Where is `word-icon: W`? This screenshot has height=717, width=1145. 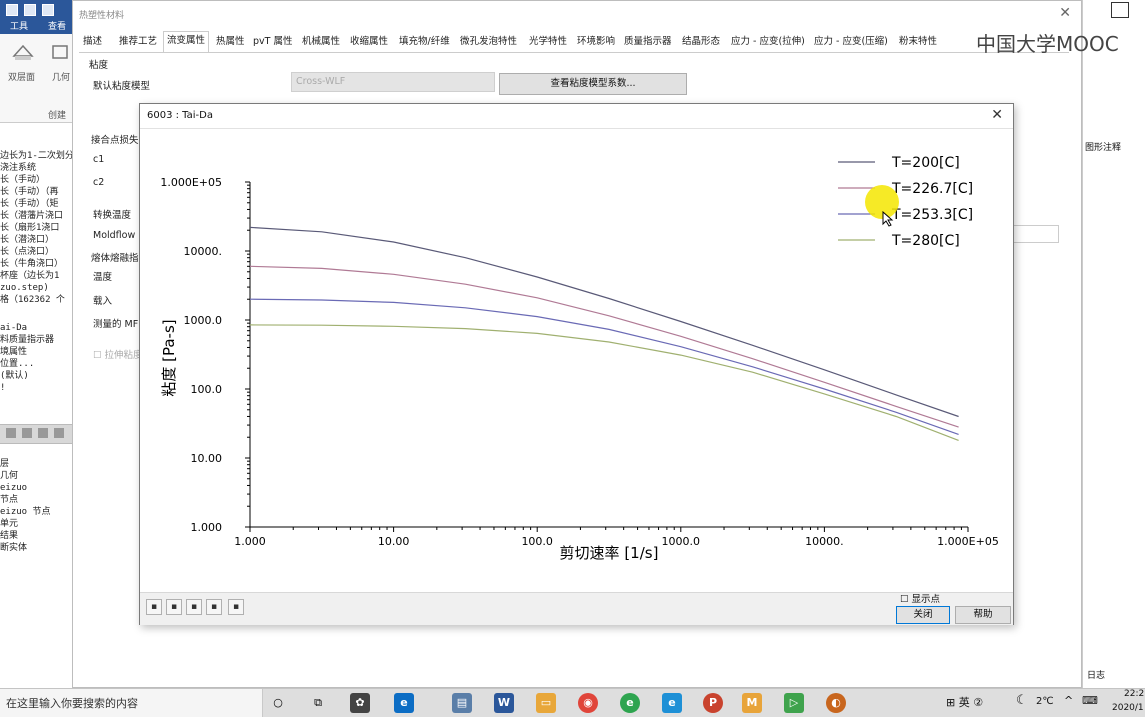 word-icon: W is located at coordinates (504, 703).